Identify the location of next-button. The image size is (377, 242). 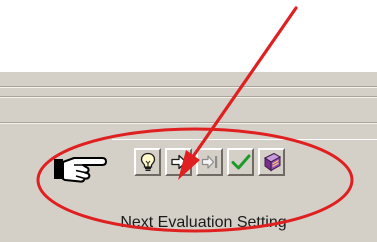
(178, 162).